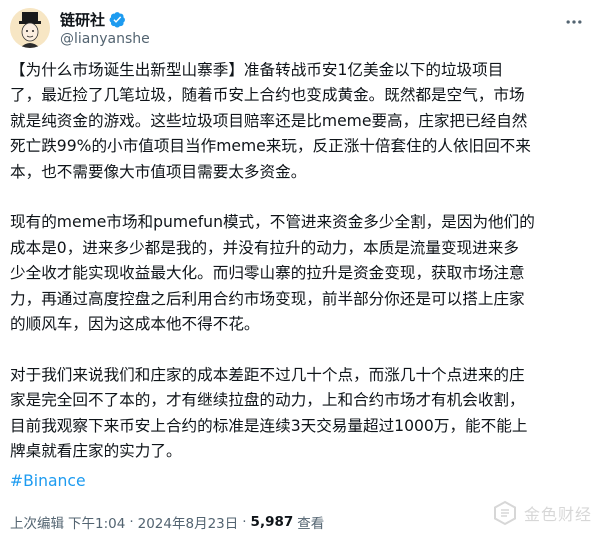 This screenshot has height=540, width=600. Describe the element at coordinates (267, 400) in the screenshot. I see `text-line: 家是完全回不了本的，才有继续拉盘的动力，上和合约市场才有机会收割，` at that location.